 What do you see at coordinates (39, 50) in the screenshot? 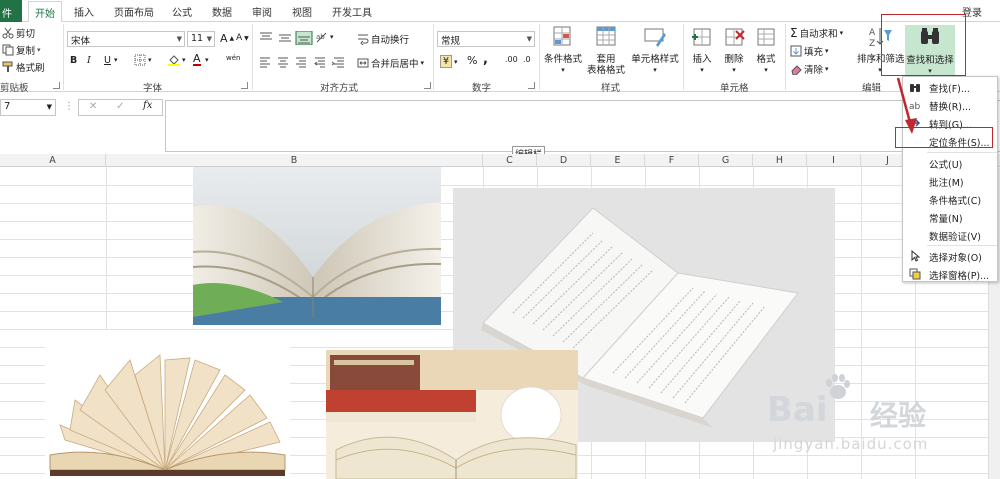
I see `copy-dropdown-arrow-icon: ▾` at bounding box center [39, 50].